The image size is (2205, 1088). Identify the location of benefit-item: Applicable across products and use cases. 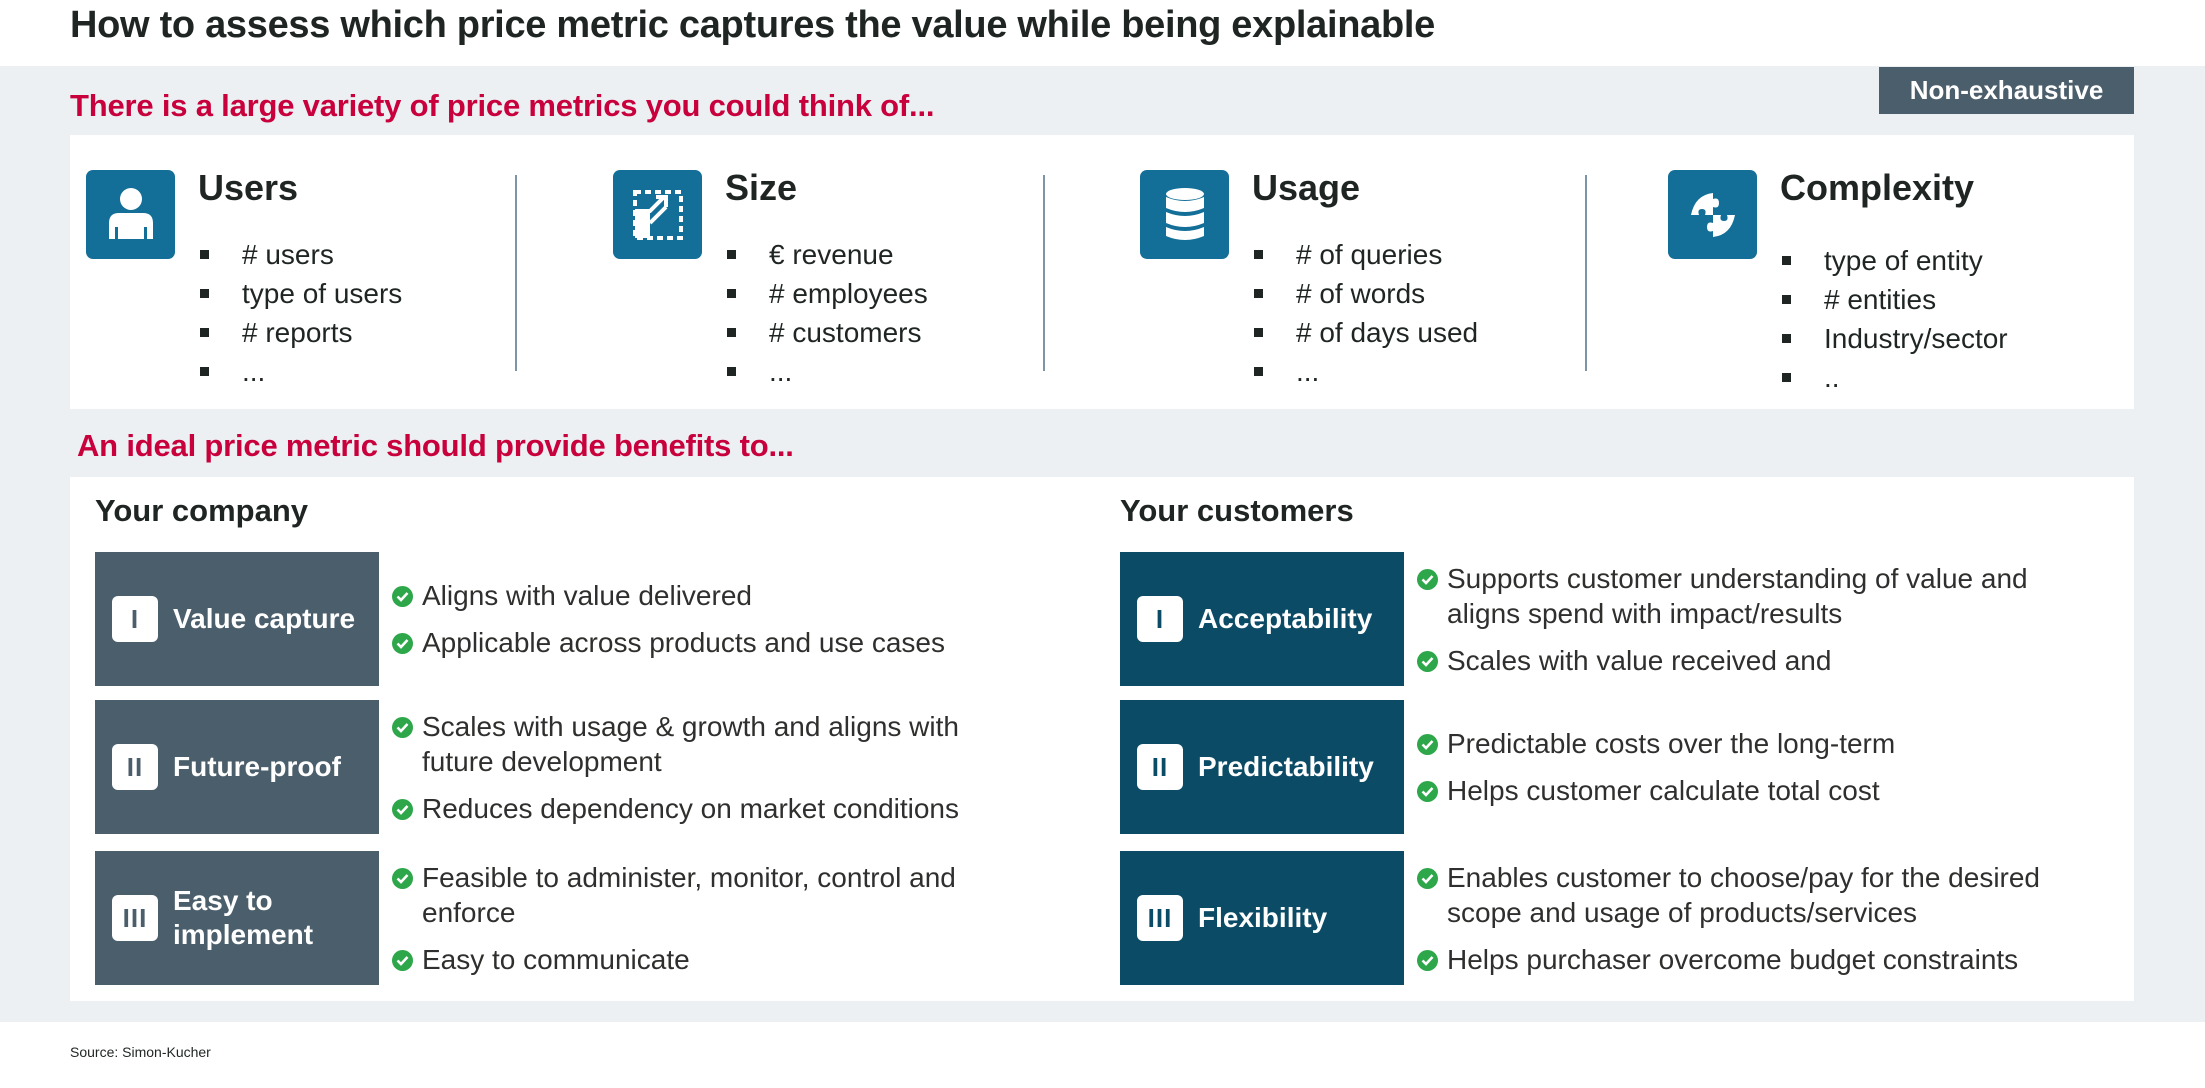
(712, 642).